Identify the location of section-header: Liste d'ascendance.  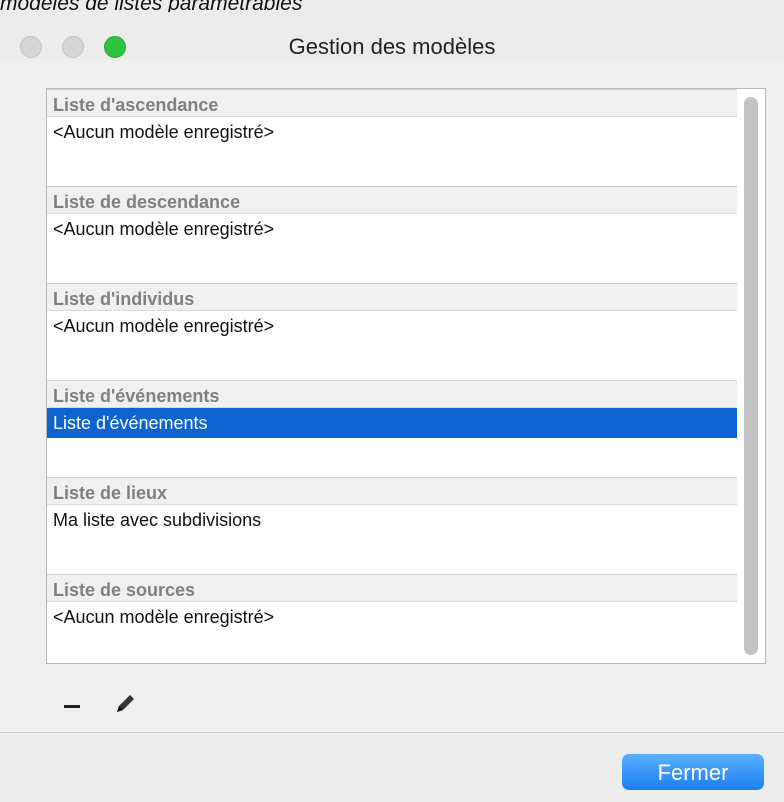
(392, 103).